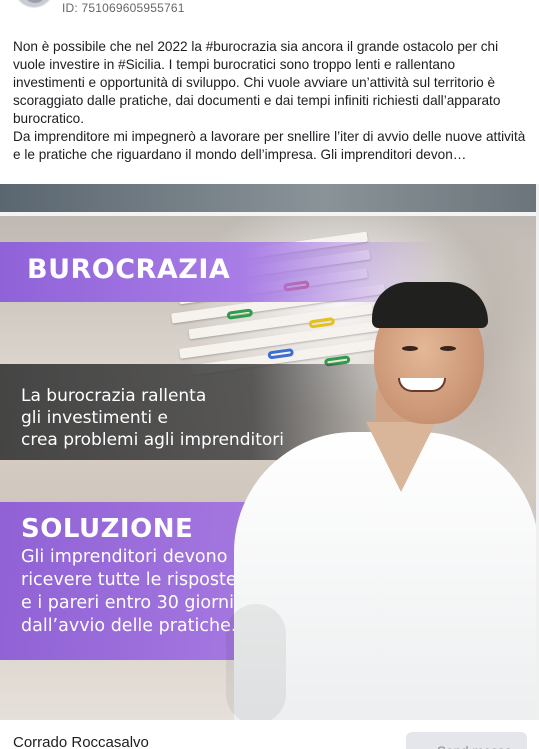  I want to click on solution-line: ricevere tutte le risposte, so click(129, 580).